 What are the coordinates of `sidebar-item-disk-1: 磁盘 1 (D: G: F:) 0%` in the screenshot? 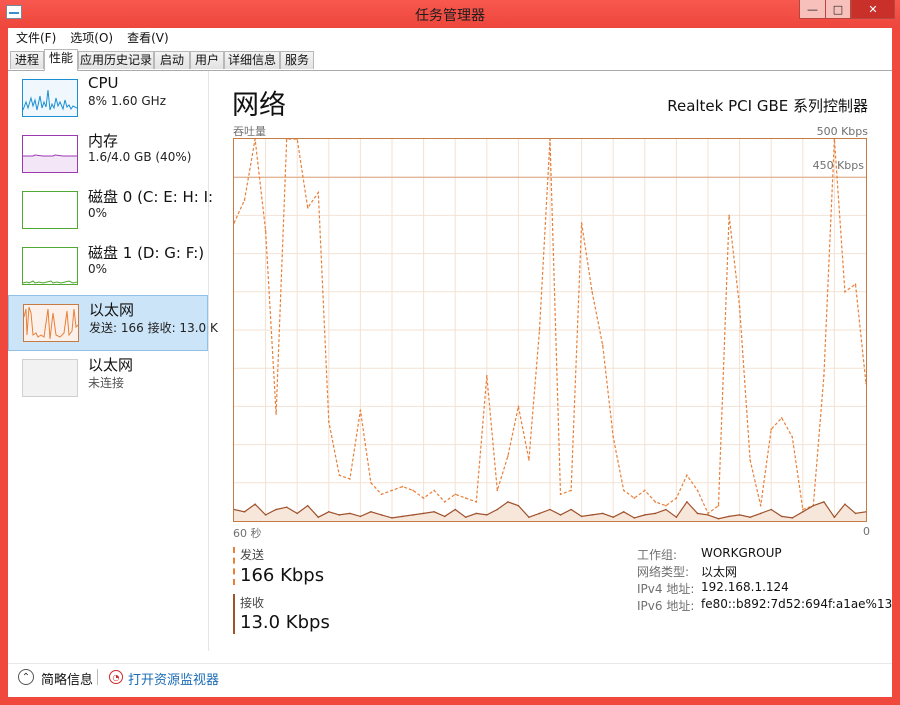 It's located at (108, 267).